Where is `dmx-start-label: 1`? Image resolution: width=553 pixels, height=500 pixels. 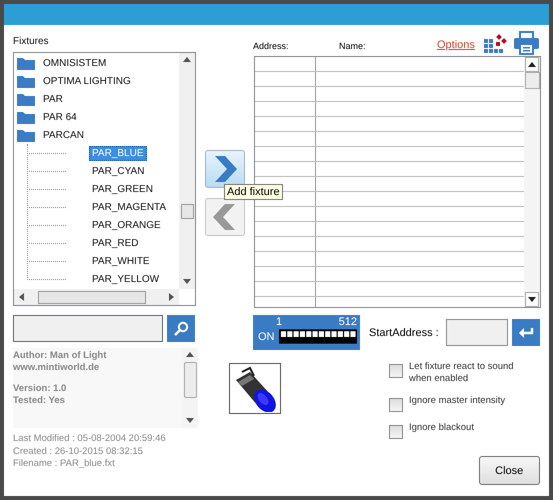
dmx-start-label: 1 is located at coordinates (279, 322).